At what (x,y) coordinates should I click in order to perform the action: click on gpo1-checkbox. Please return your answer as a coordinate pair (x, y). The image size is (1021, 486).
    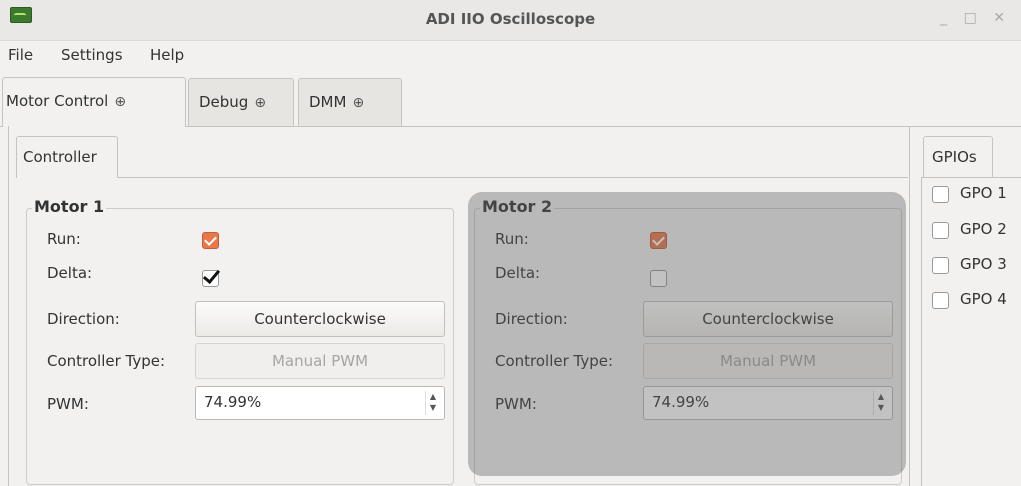
    Looking at the image, I should click on (940, 194).